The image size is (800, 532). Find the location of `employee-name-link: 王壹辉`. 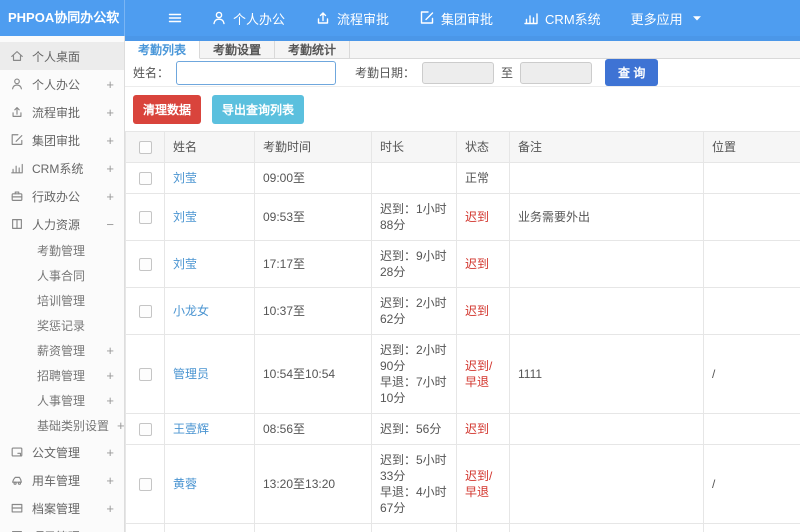

employee-name-link: 王壹辉 is located at coordinates (191, 429).